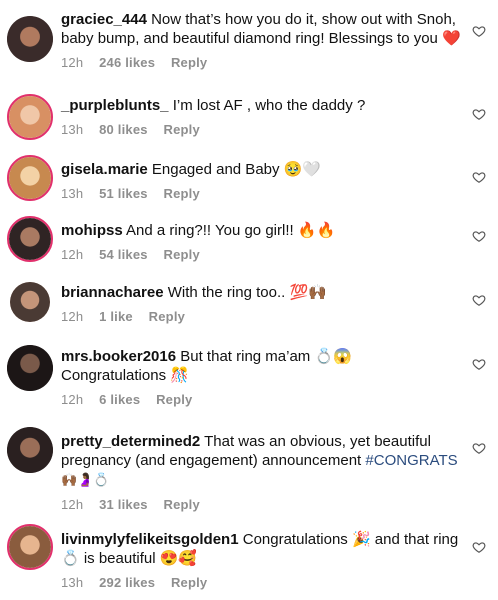 Image resolution: width=498 pixels, height=600 pixels. What do you see at coordinates (269, 105) in the screenshot?
I see `comment-text: I’m lost AF , who the daddy ?` at bounding box center [269, 105].